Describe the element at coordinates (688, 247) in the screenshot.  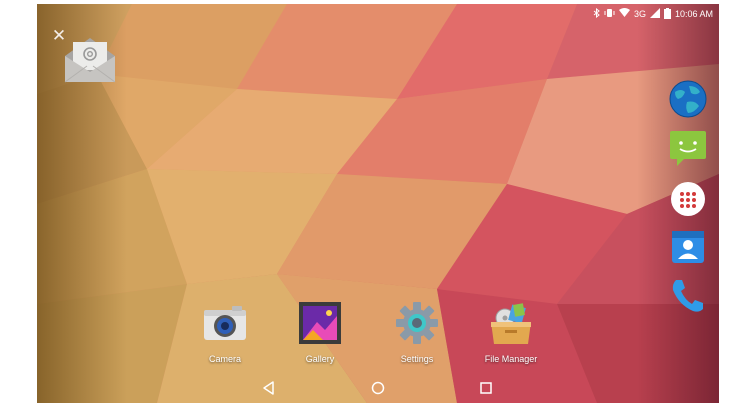
I see `contacts-icon` at that location.